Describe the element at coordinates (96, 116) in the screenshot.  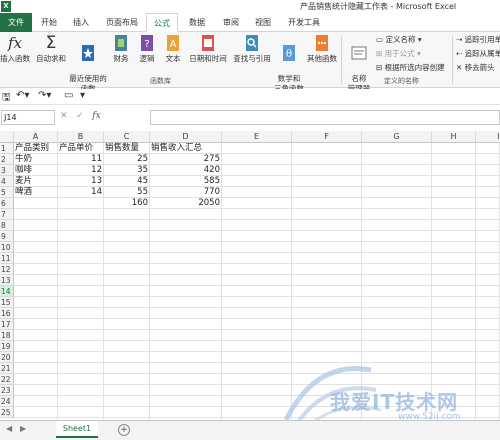
I see `fx-icon: fx` at that location.